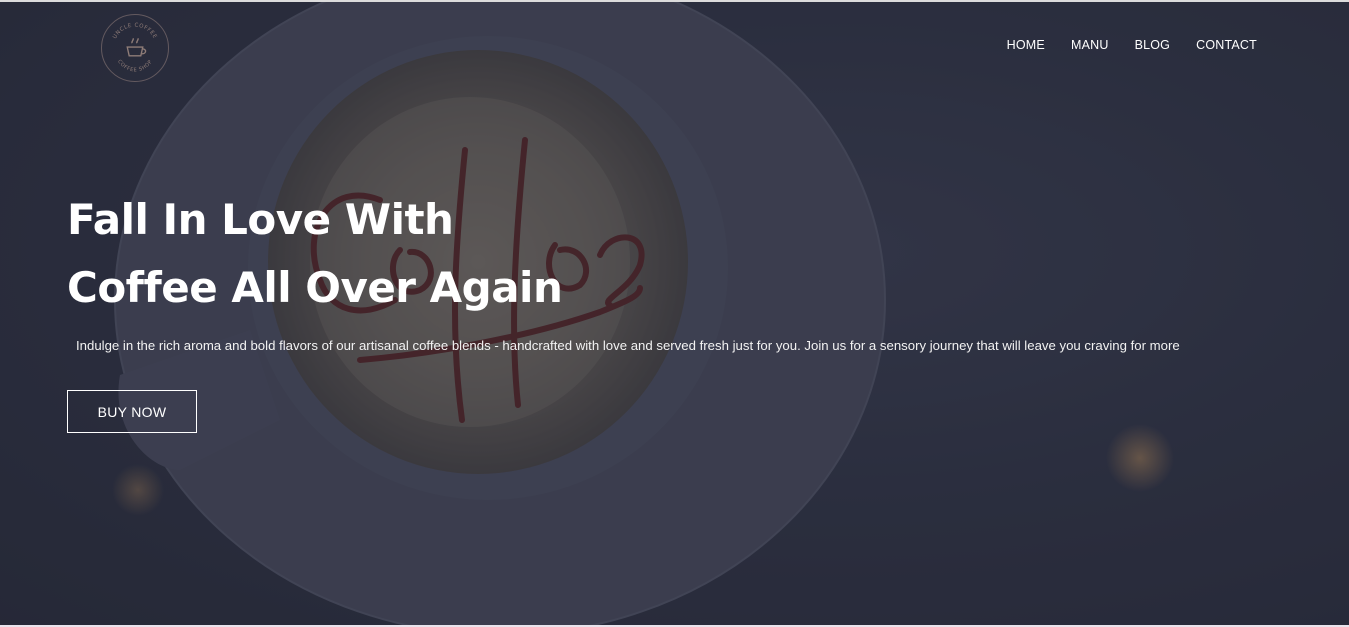 Image resolution: width=1349 pixels, height=627 pixels. Describe the element at coordinates (674, 1) in the screenshot. I see `top-border` at that location.